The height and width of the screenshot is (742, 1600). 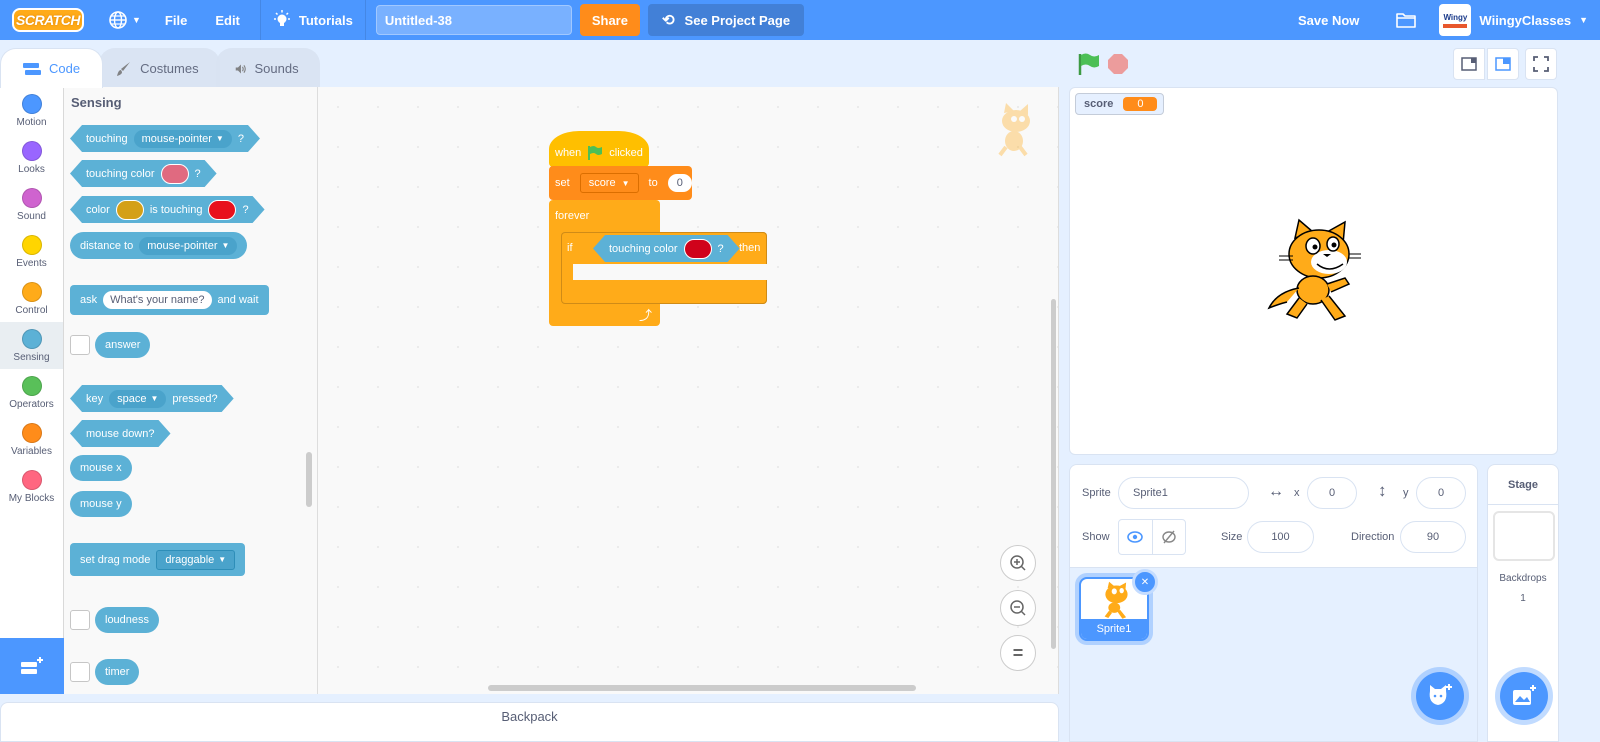 I want to click on project-title-input: Untitled-38, so click(x=473, y=20).